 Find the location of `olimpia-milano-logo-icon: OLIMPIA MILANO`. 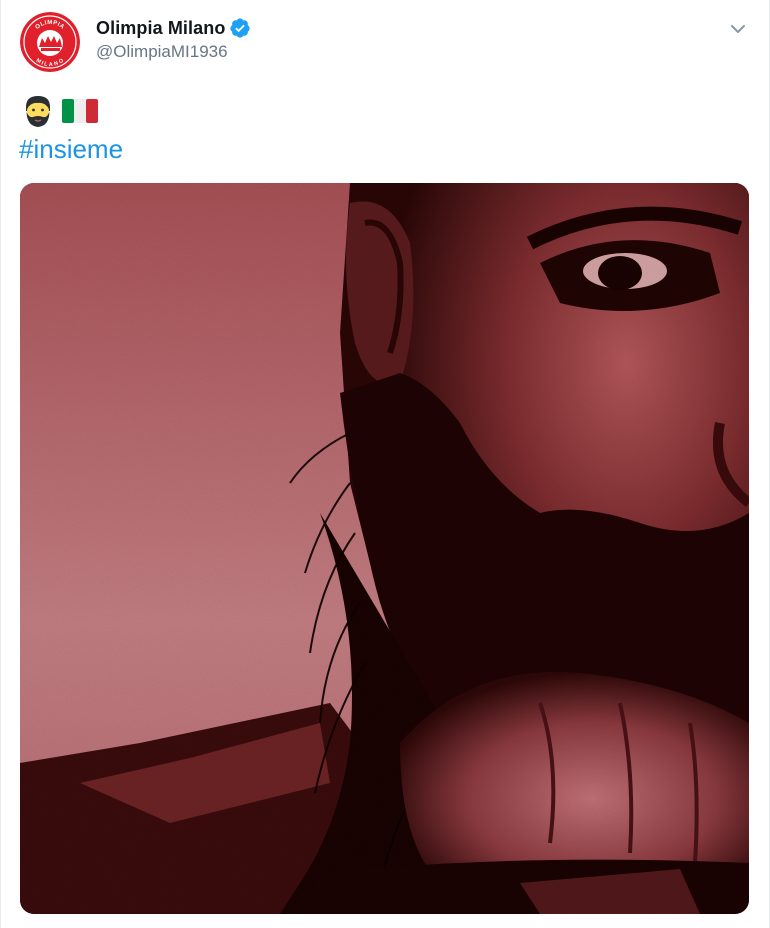

olimpia-milano-logo-icon: OLIMPIA MILANO is located at coordinates (50, 42).